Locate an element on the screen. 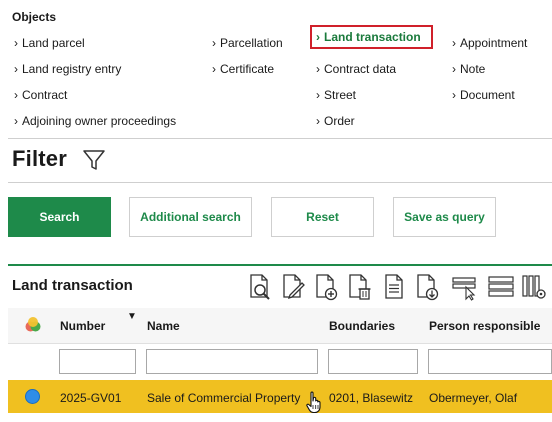 This screenshot has height=422, width=552. save-as-query-button: Save as query is located at coordinates (444, 217).